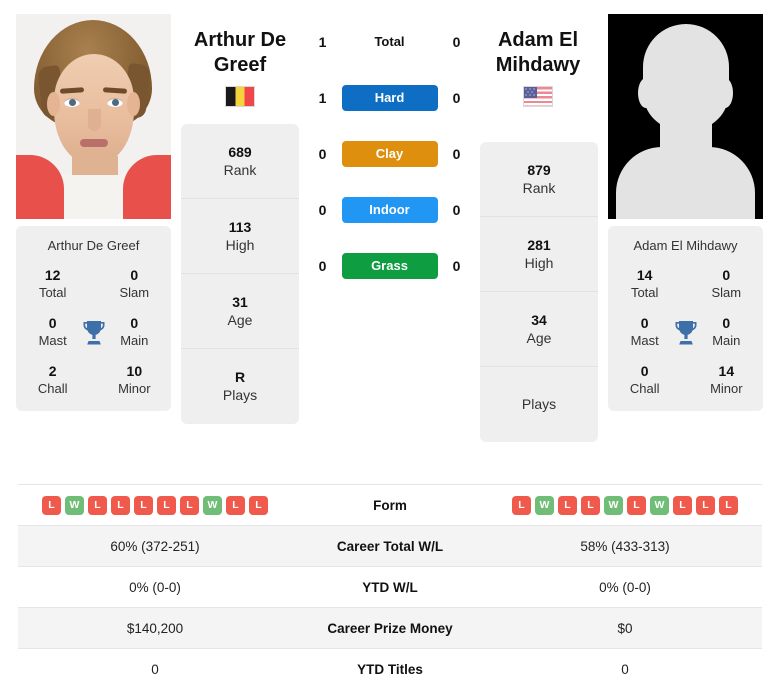  Describe the element at coordinates (155, 505) in the screenshot. I see `left-form-cell: LWLLLLLWLL` at that location.